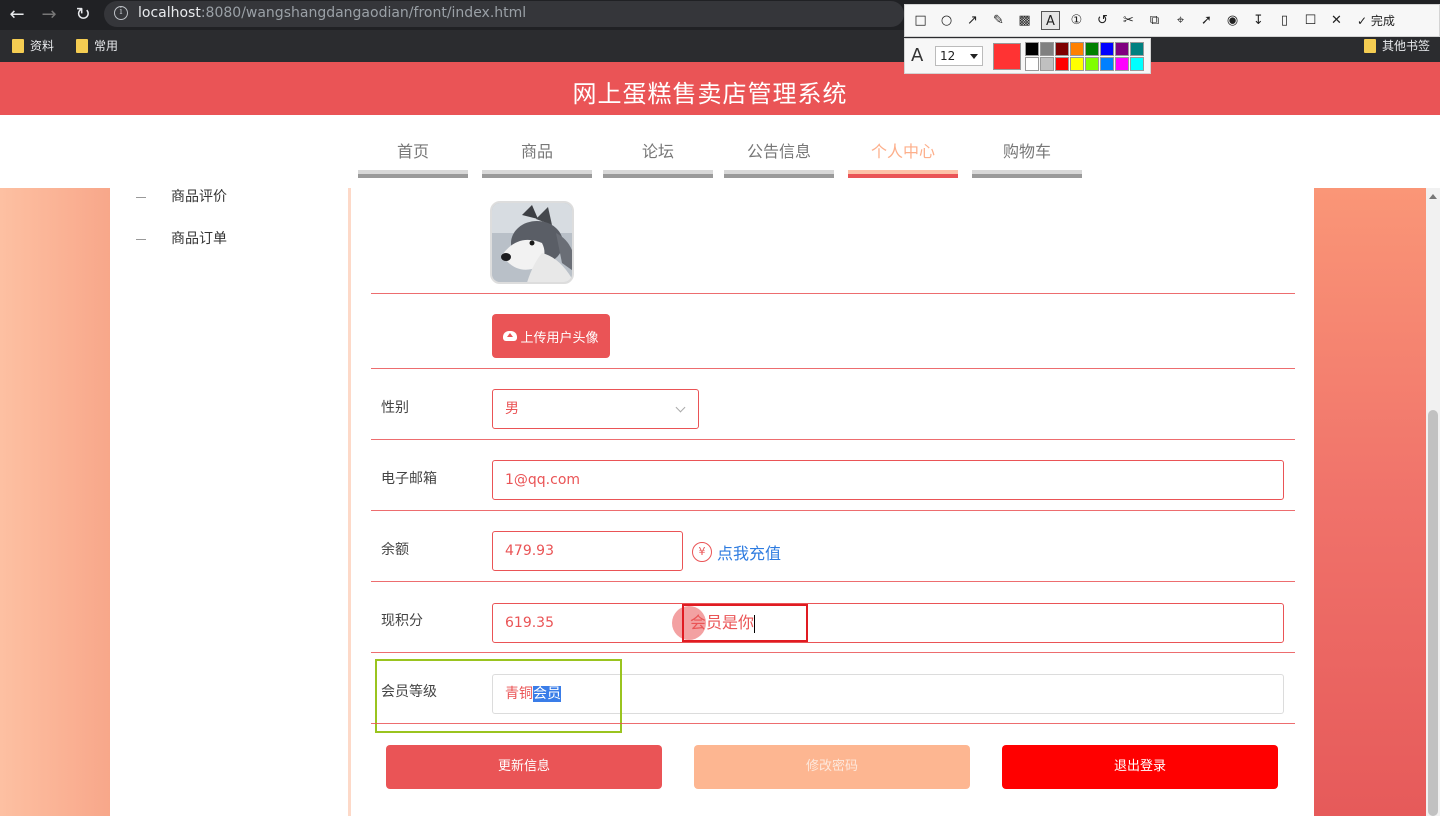  I want to click on tab-label: 个人中心, so click(902, 151).